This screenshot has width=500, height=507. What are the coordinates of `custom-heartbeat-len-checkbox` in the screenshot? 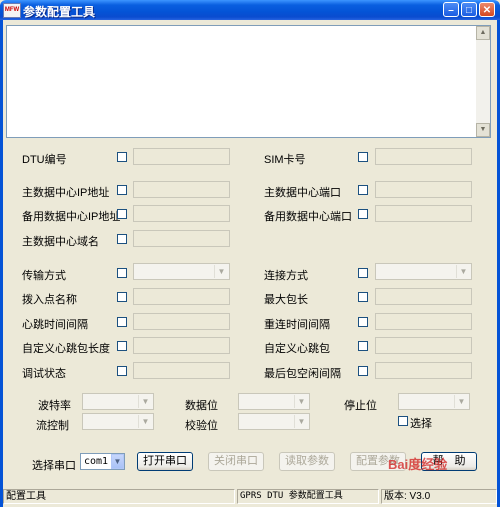 It's located at (122, 346).